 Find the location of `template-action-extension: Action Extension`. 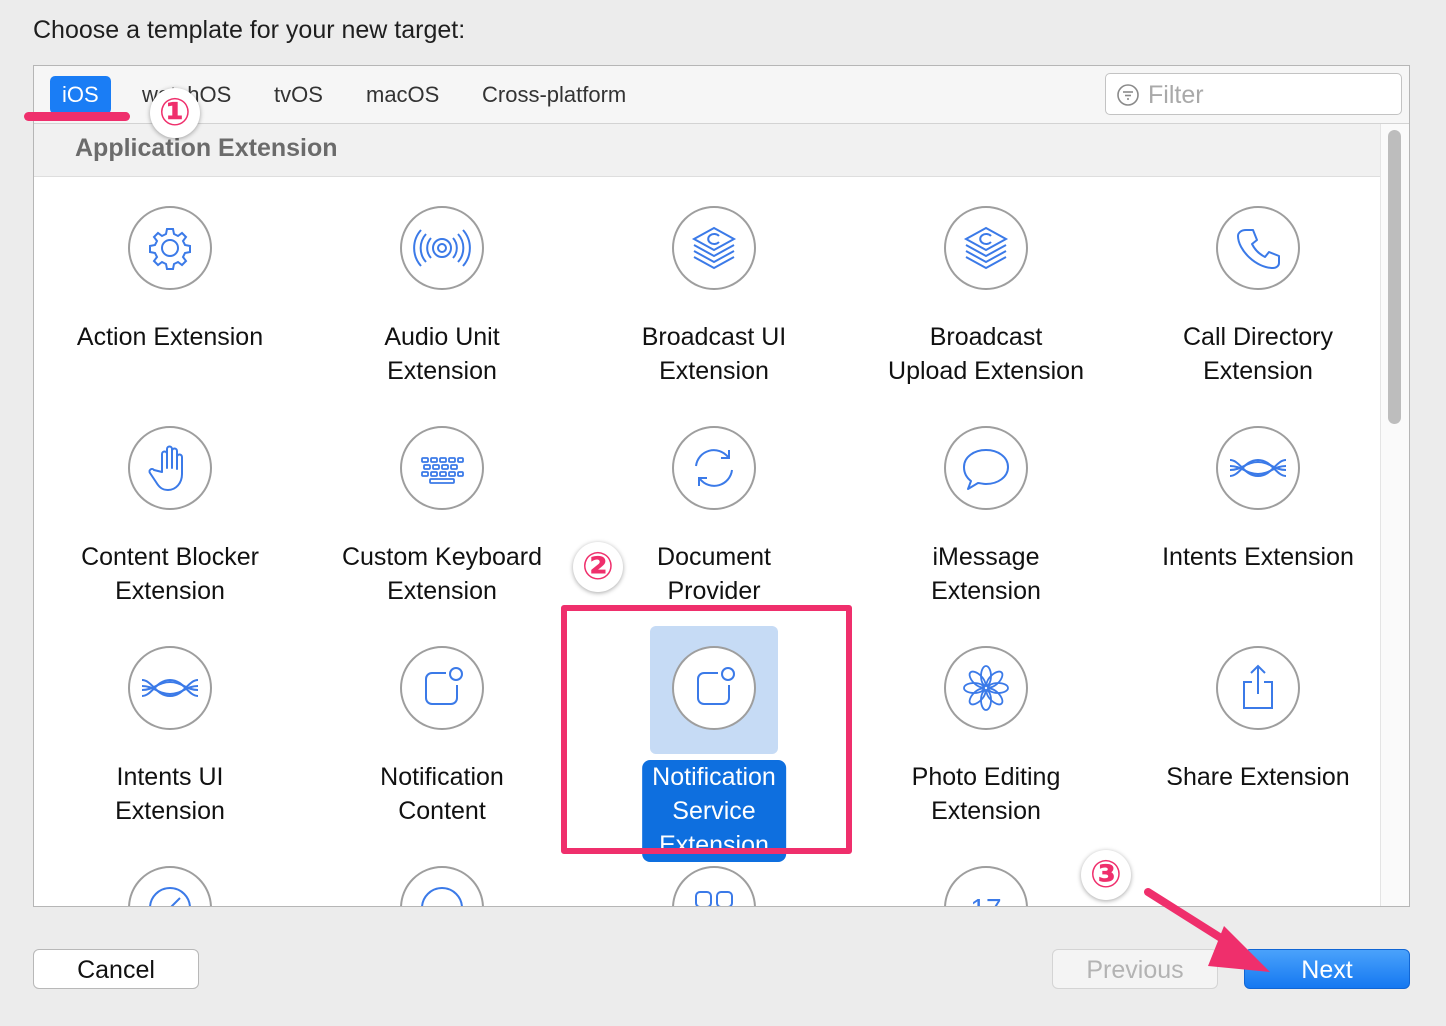

template-action-extension: Action Extension is located at coordinates (170, 296).